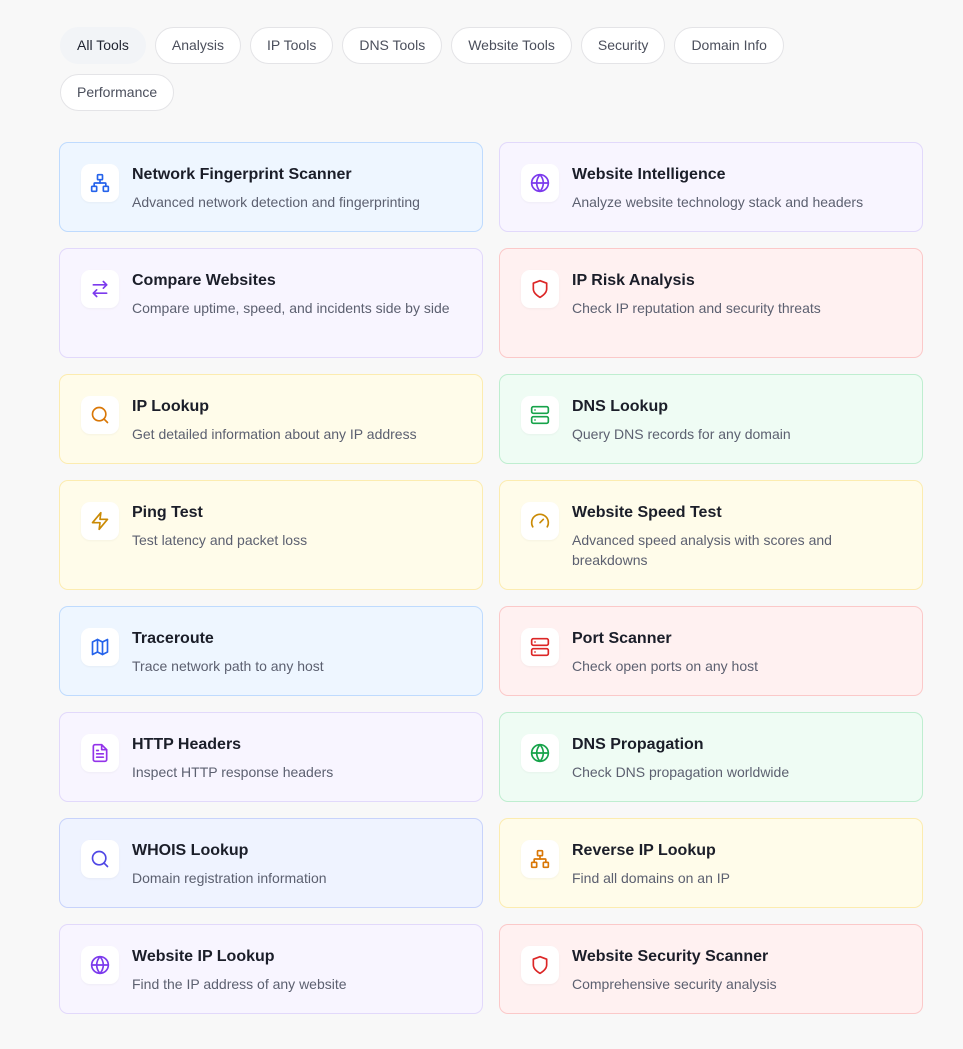 Image resolution: width=963 pixels, height=1049 pixels. What do you see at coordinates (100, 647) in the screenshot?
I see `map-icon` at bounding box center [100, 647].